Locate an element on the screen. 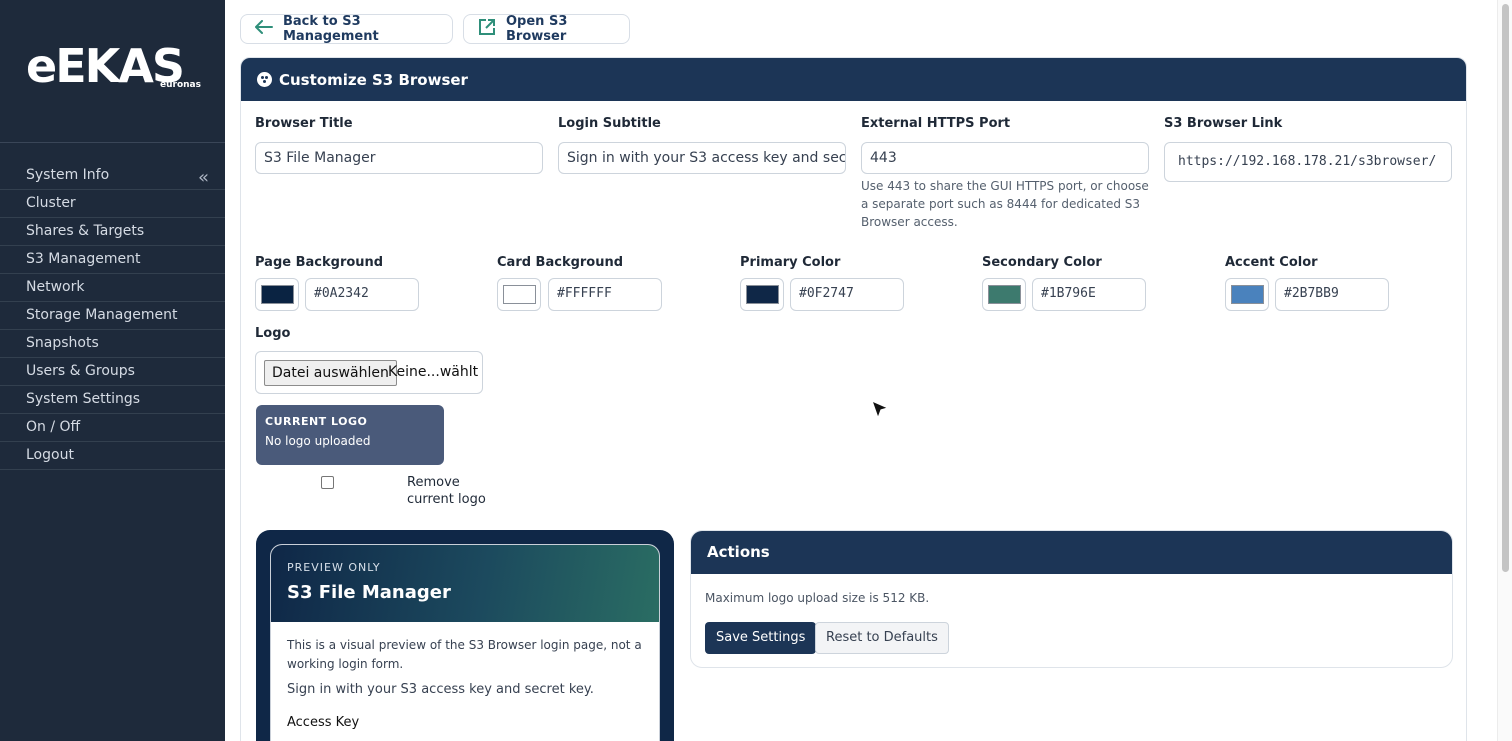 This screenshot has height=741, width=1512. sidebar-item-label: S3 Management is located at coordinates (83, 259).